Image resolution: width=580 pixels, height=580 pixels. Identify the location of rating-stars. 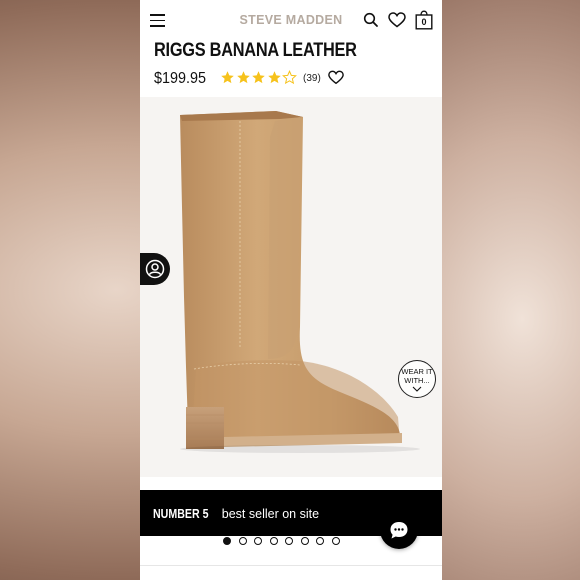
(259, 77).